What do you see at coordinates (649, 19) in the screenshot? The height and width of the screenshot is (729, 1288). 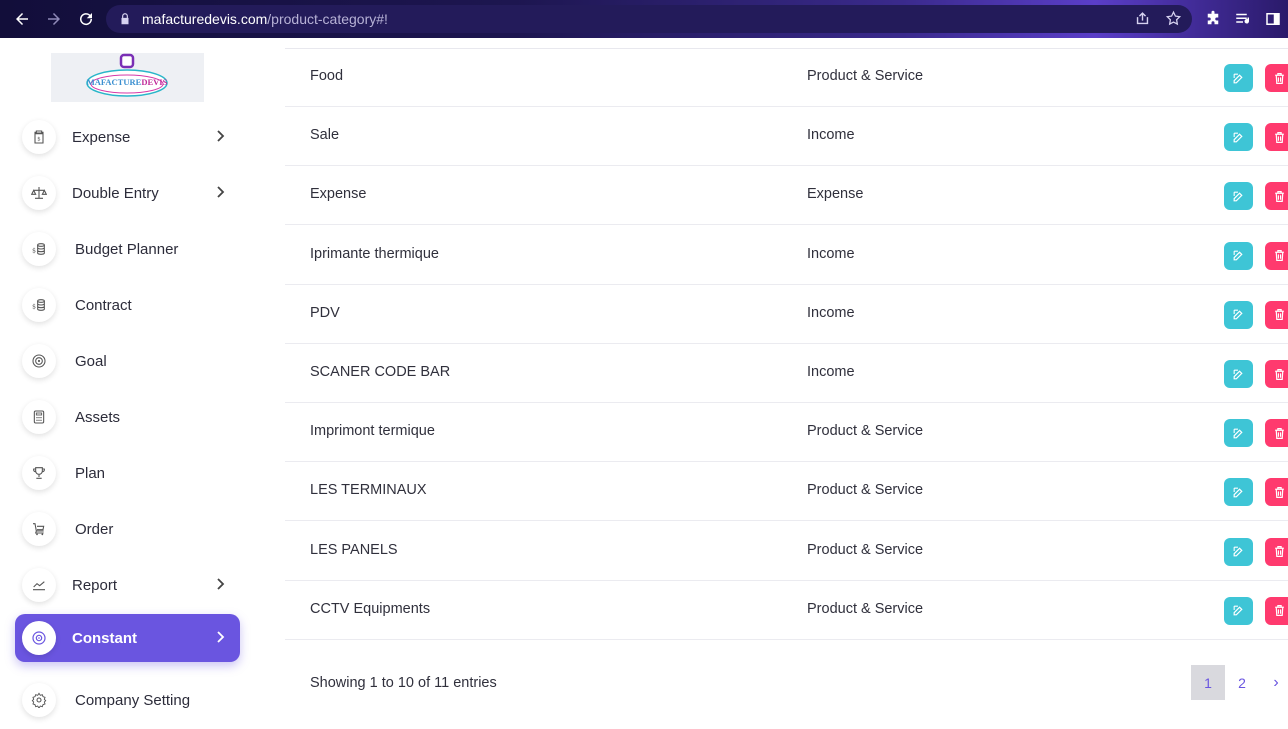 I see `address-bar: mafacturedevis.com/product-category#!` at bounding box center [649, 19].